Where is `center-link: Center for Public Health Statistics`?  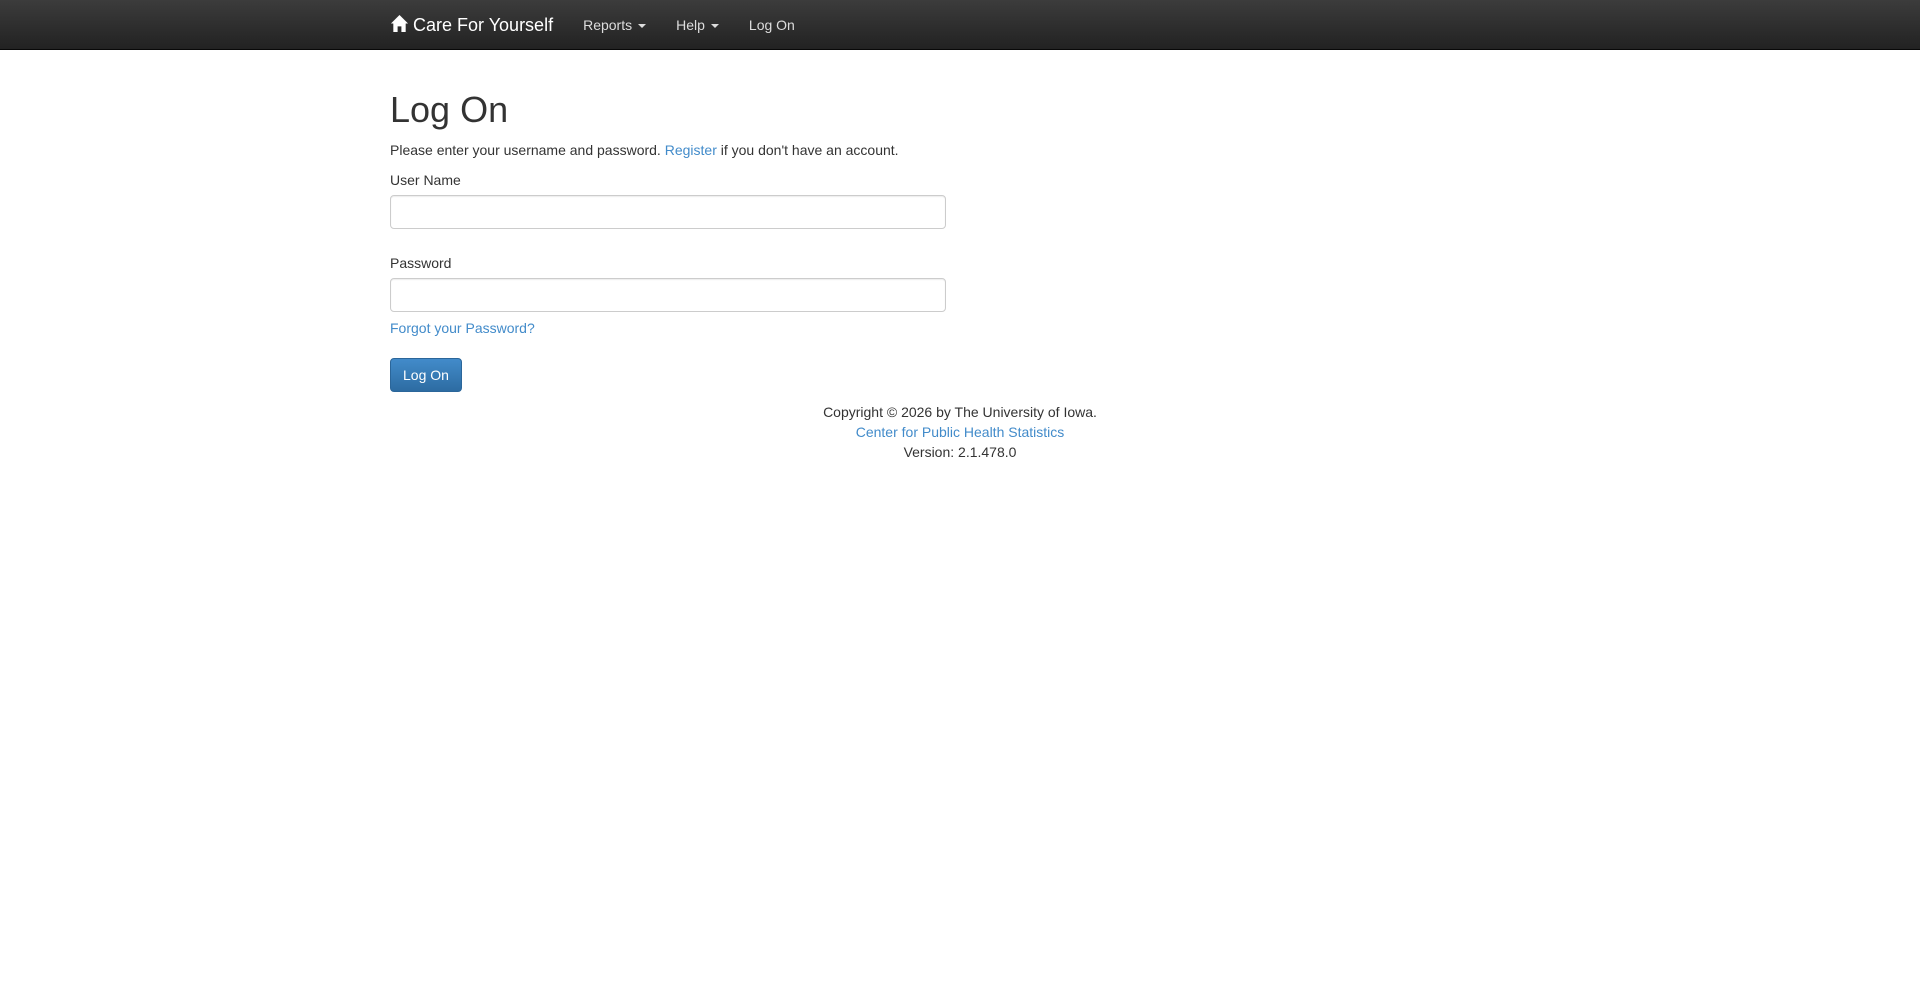 center-link: Center for Public Health Statistics is located at coordinates (960, 432).